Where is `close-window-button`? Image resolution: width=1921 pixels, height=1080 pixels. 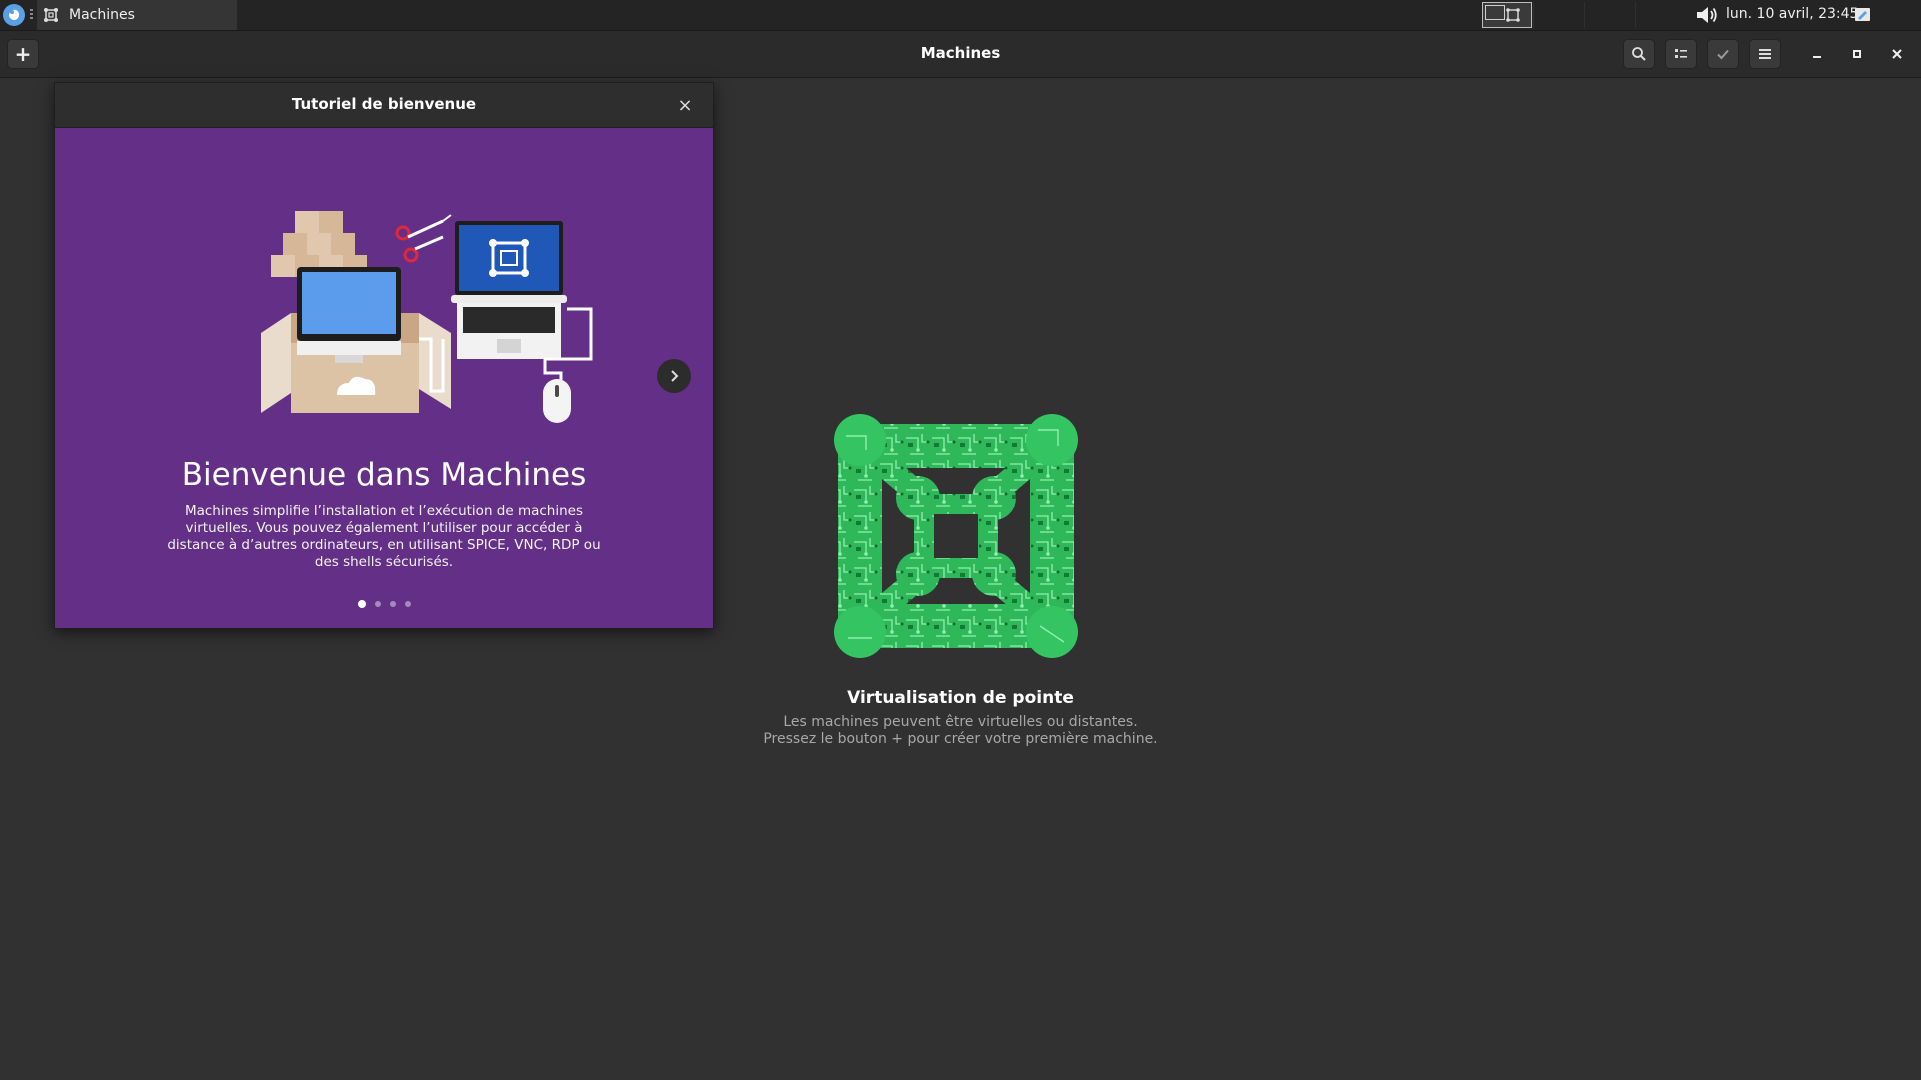 close-window-button is located at coordinates (1897, 54).